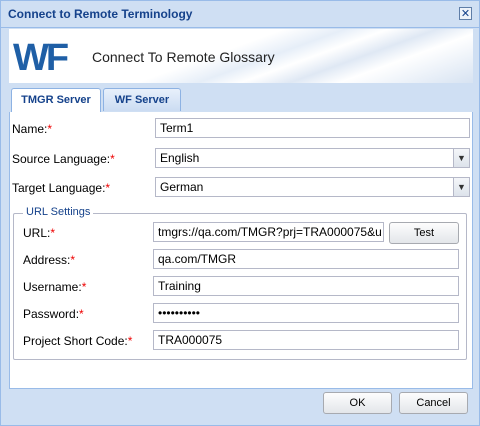 Image resolution: width=480 pixels, height=426 pixels. Describe the element at coordinates (100, 14) in the screenshot. I see `dialog-title: Connect to Remote Terminology` at that location.